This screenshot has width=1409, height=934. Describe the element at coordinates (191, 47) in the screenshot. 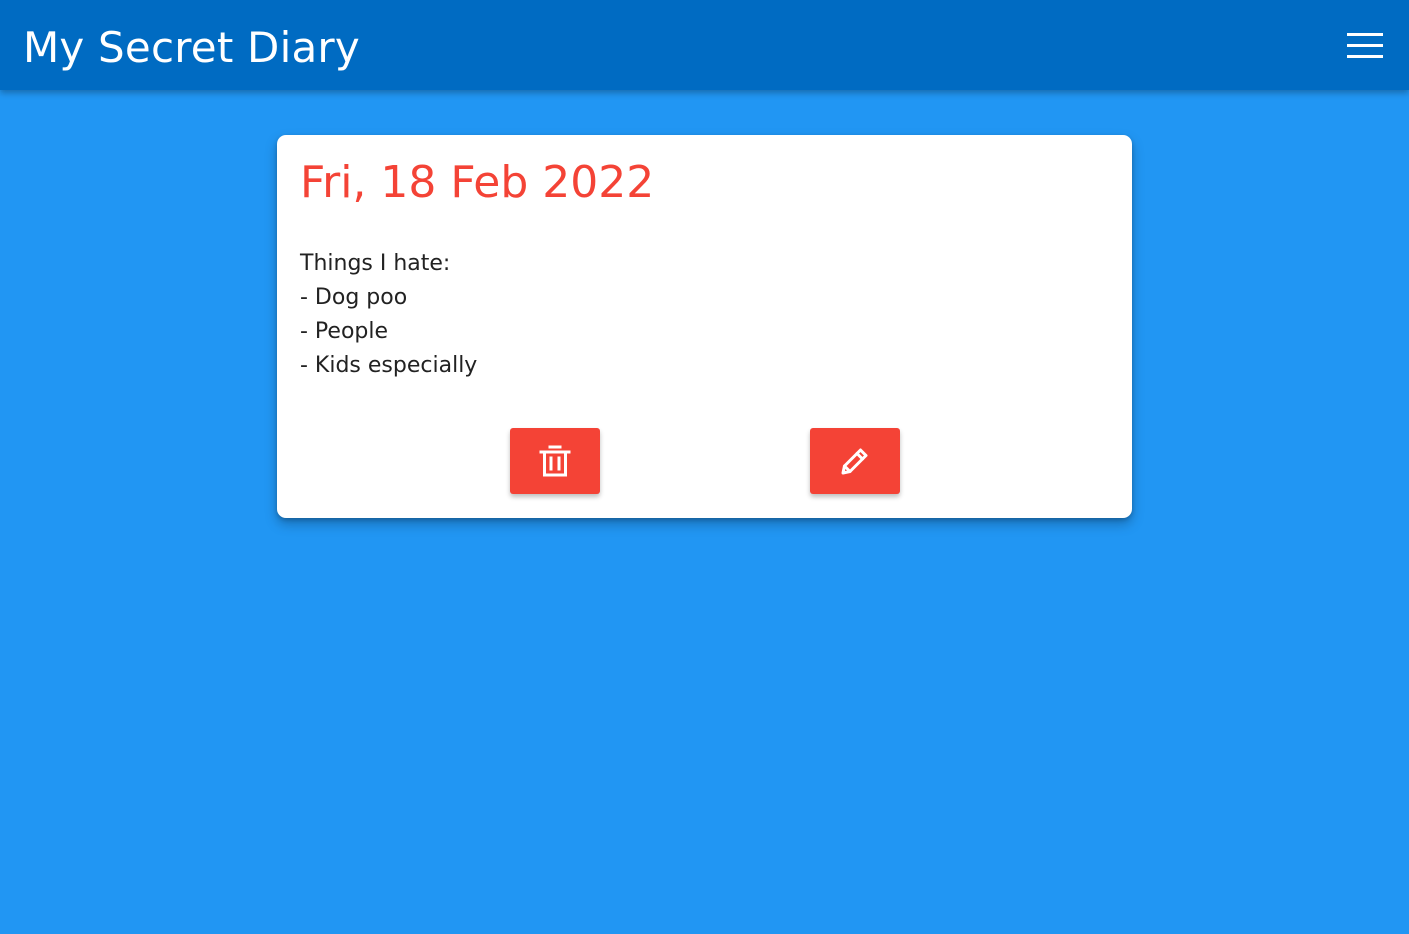

I see `app-title: My Secret Diary` at that location.